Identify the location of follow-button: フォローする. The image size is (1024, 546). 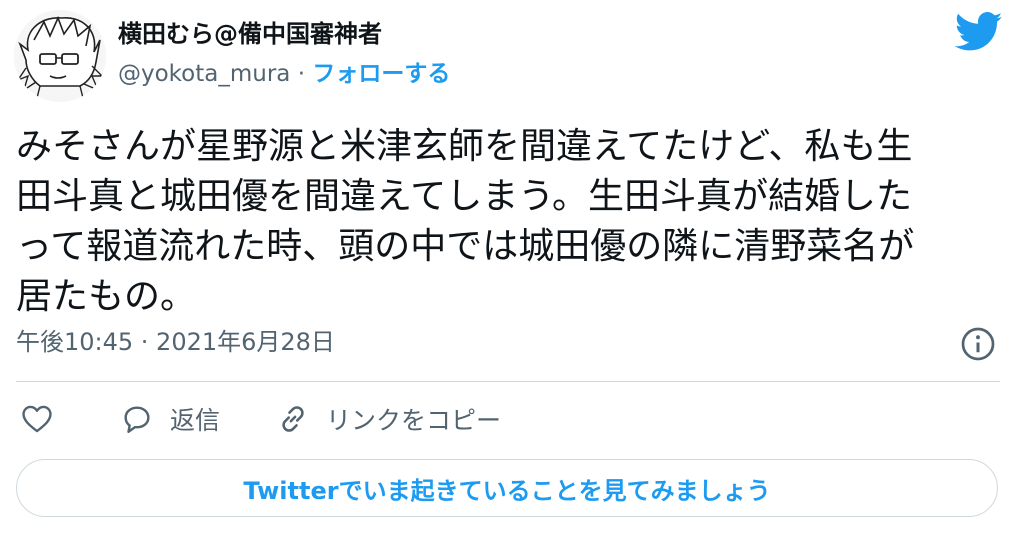
(381, 74).